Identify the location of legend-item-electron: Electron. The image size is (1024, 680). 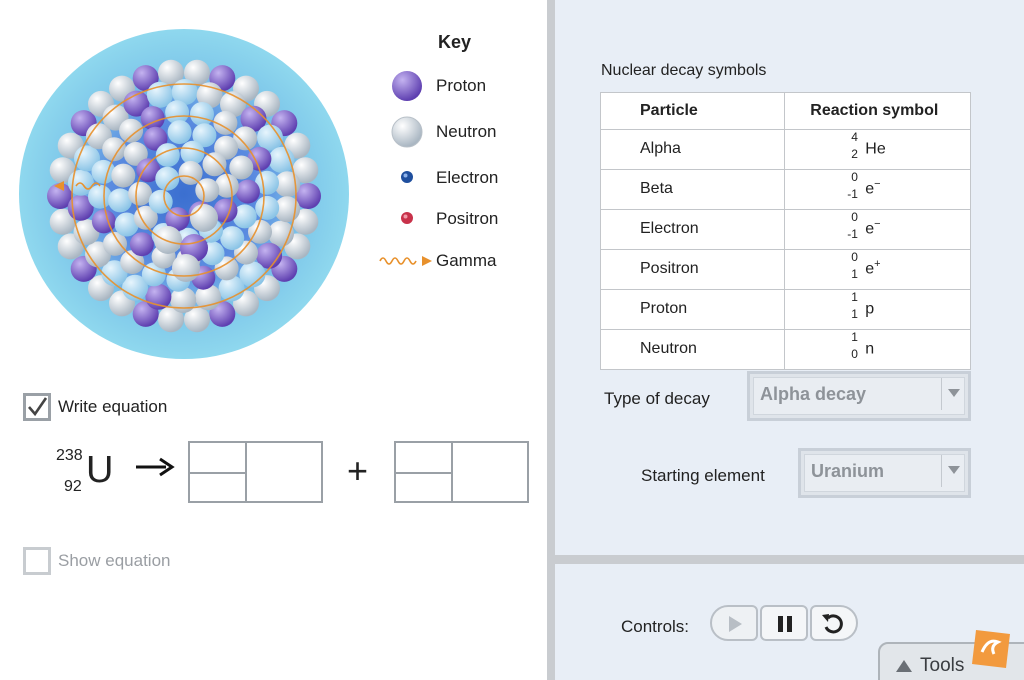
(456, 178).